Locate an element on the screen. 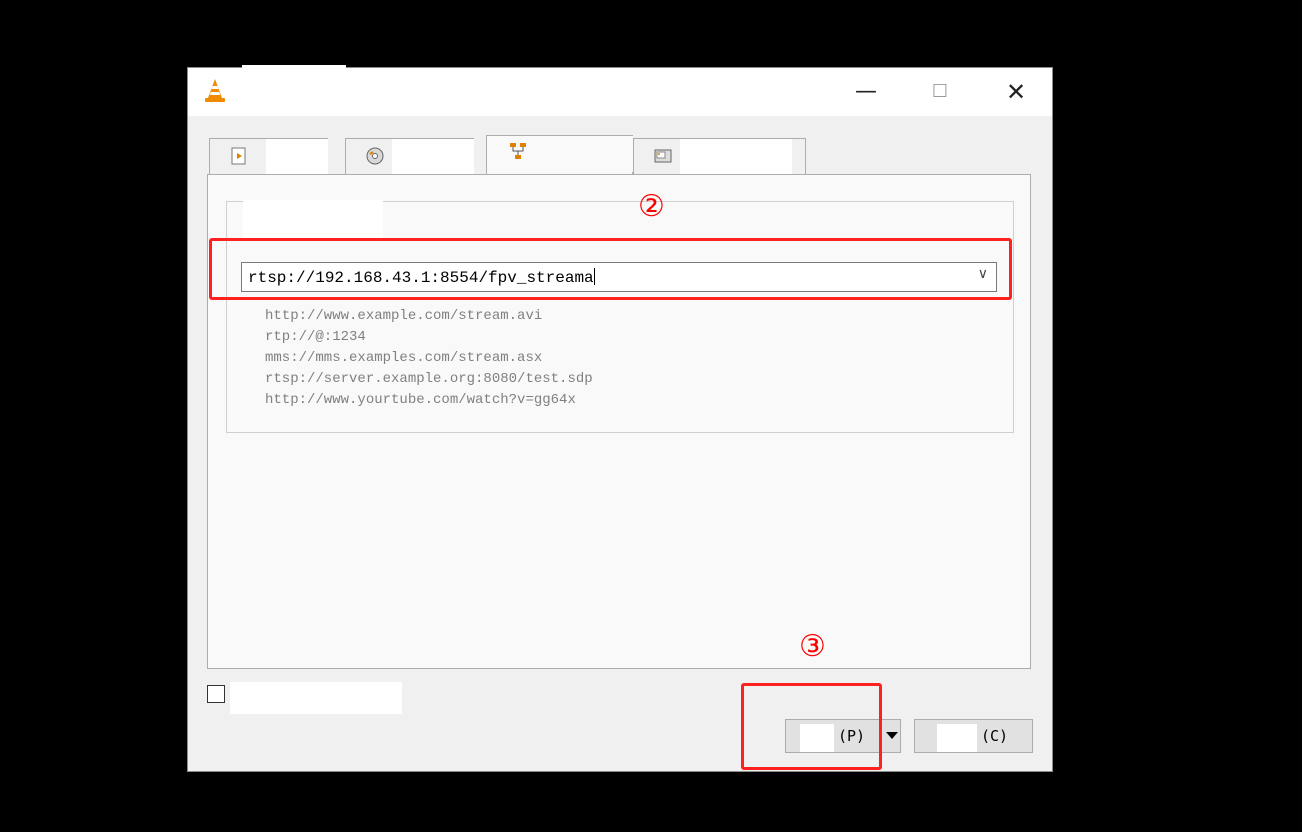 Image resolution: width=1302 pixels, height=832 pixels. example-url: mms://mms.examples.com/stream.asx is located at coordinates (404, 358).